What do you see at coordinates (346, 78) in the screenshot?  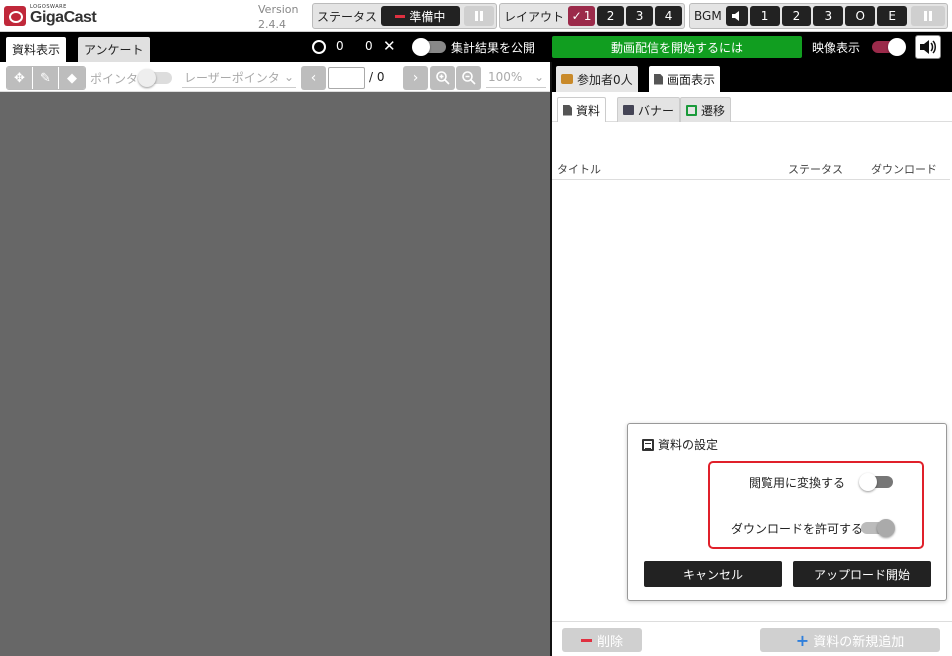 I see `page-number-input` at bounding box center [346, 78].